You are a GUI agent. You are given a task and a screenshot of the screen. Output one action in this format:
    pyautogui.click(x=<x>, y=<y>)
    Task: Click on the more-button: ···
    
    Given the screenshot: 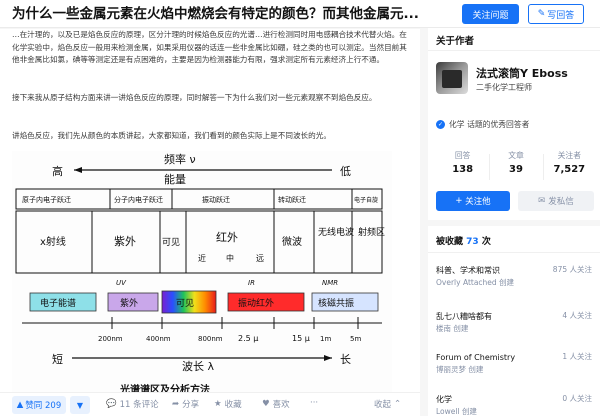 What is the action you would take?
    pyautogui.click(x=314, y=403)
    